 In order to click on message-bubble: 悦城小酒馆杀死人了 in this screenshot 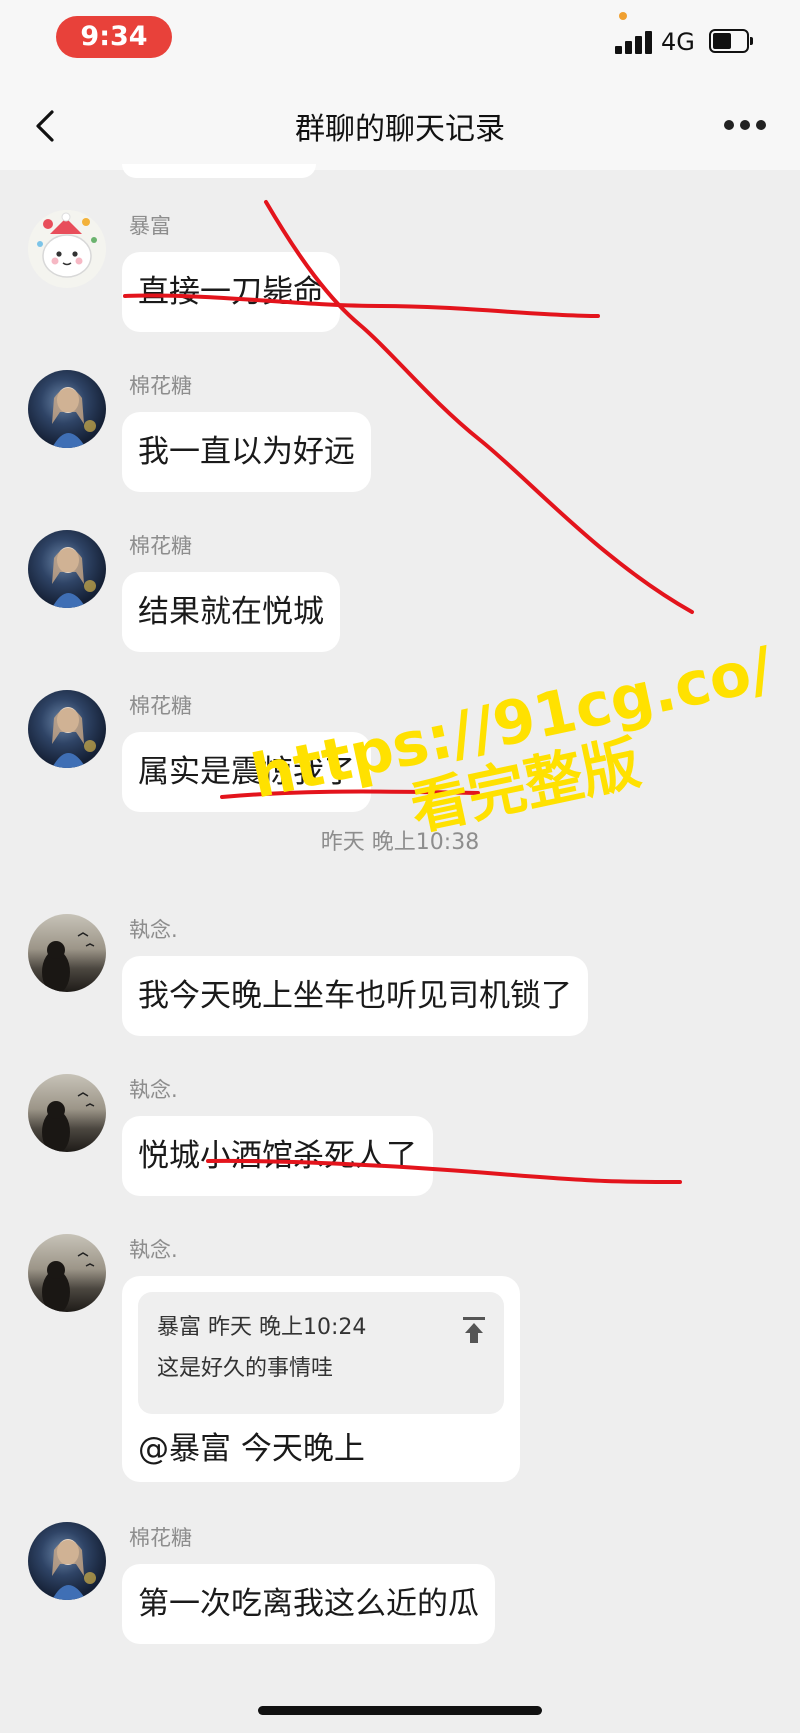, I will do `click(277, 1156)`.